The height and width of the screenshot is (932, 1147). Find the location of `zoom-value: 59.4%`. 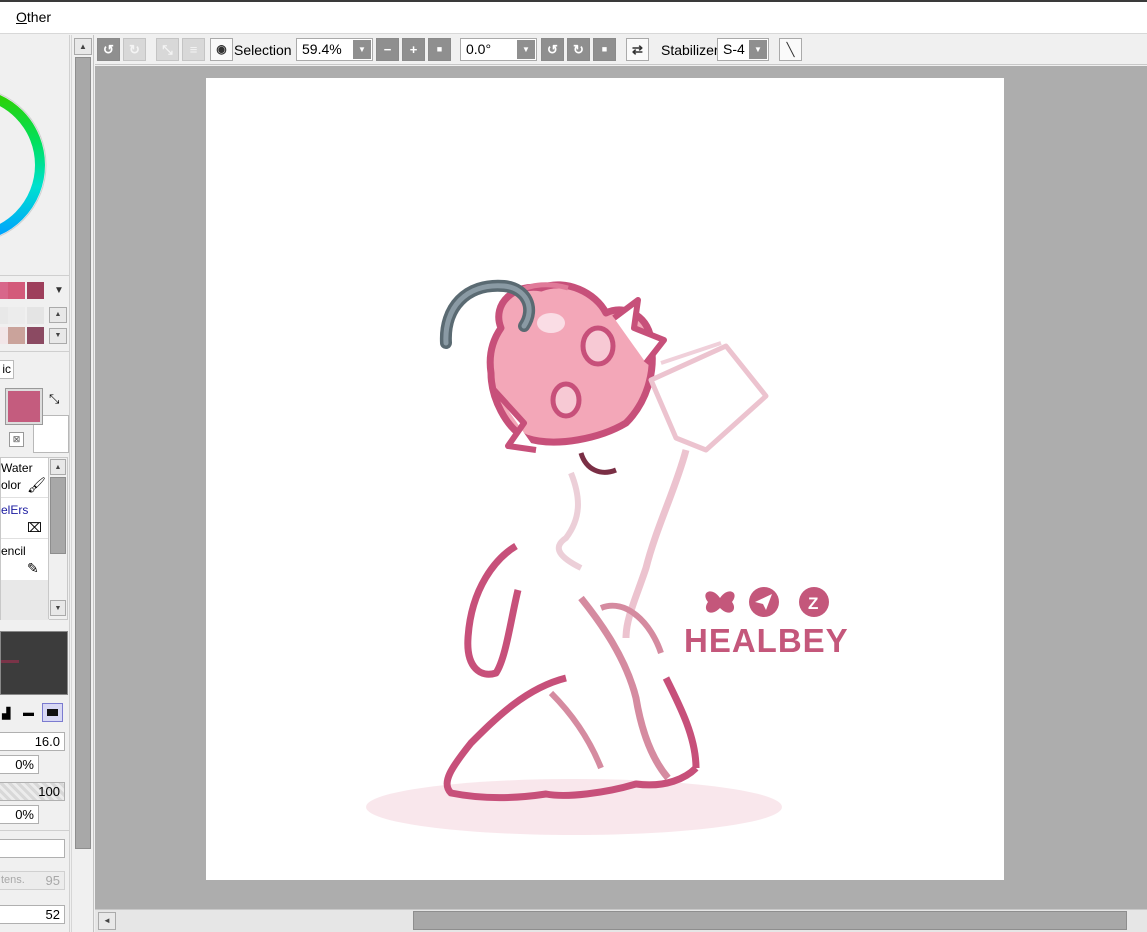

zoom-value: 59.4% is located at coordinates (322, 49).